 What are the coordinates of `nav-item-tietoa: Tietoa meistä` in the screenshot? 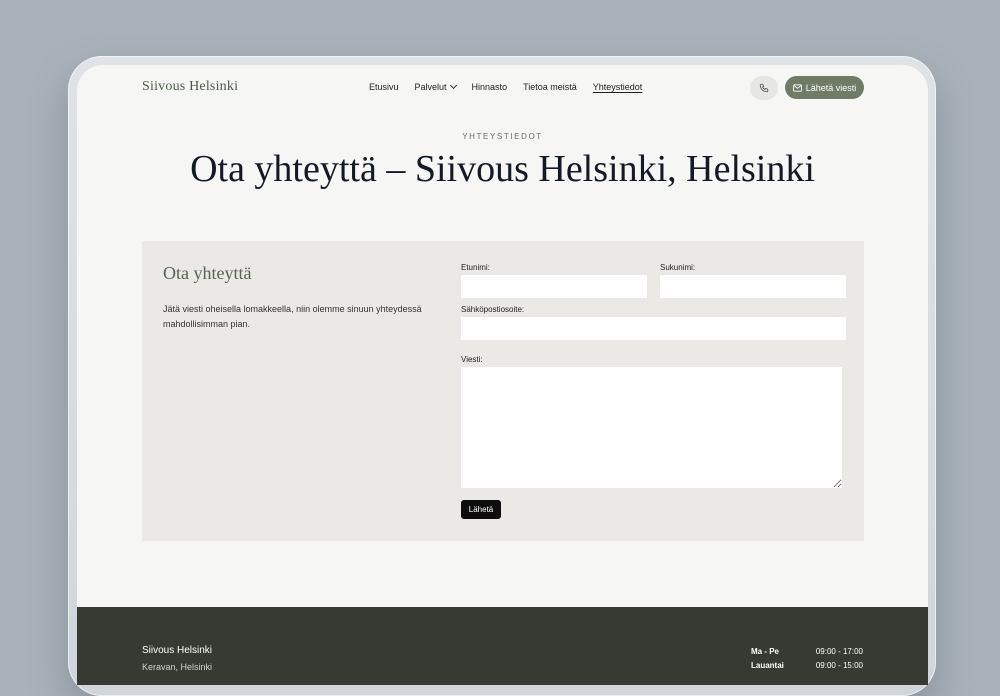 It's located at (550, 87).